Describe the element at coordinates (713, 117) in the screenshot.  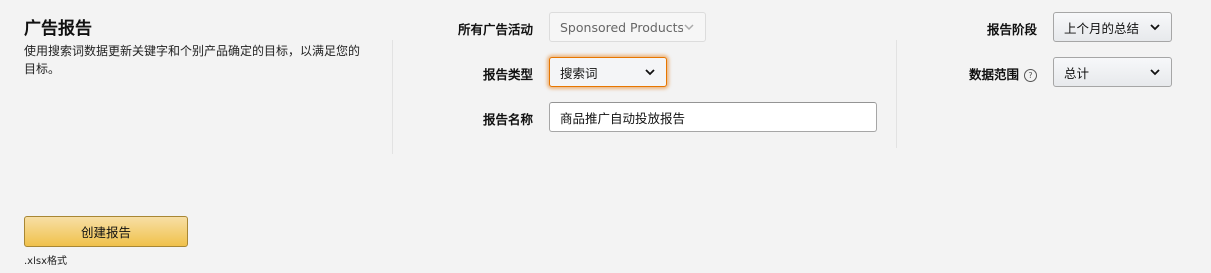
I see `report-name-input: 商品推广自动投放报告` at that location.